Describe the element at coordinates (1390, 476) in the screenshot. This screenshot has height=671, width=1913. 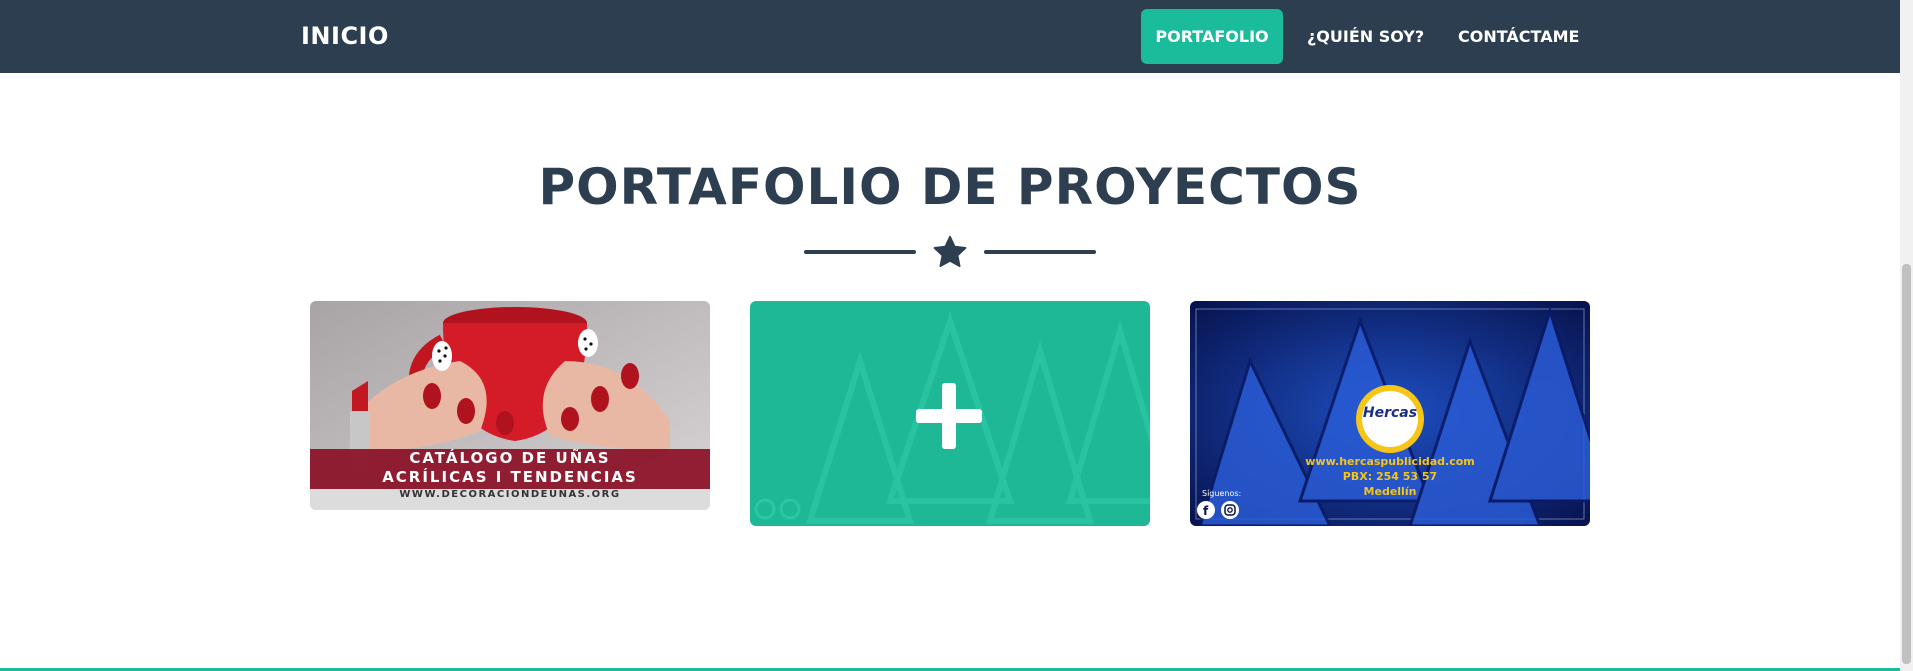
I see `hercas-phone: PBX: 254 53 57` at that location.